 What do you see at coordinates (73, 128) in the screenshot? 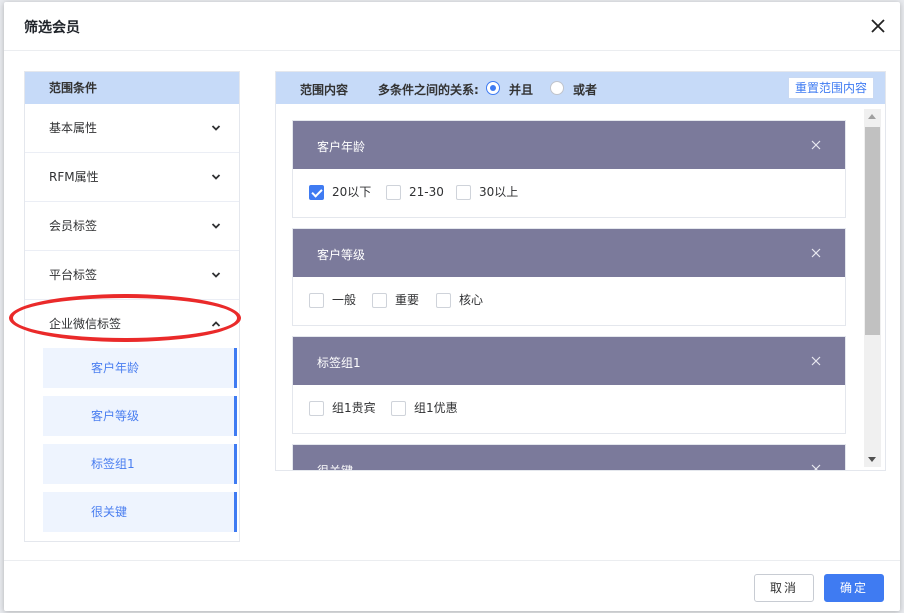
I see `menu-item-label: 基本属性` at bounding box center [73, 128].